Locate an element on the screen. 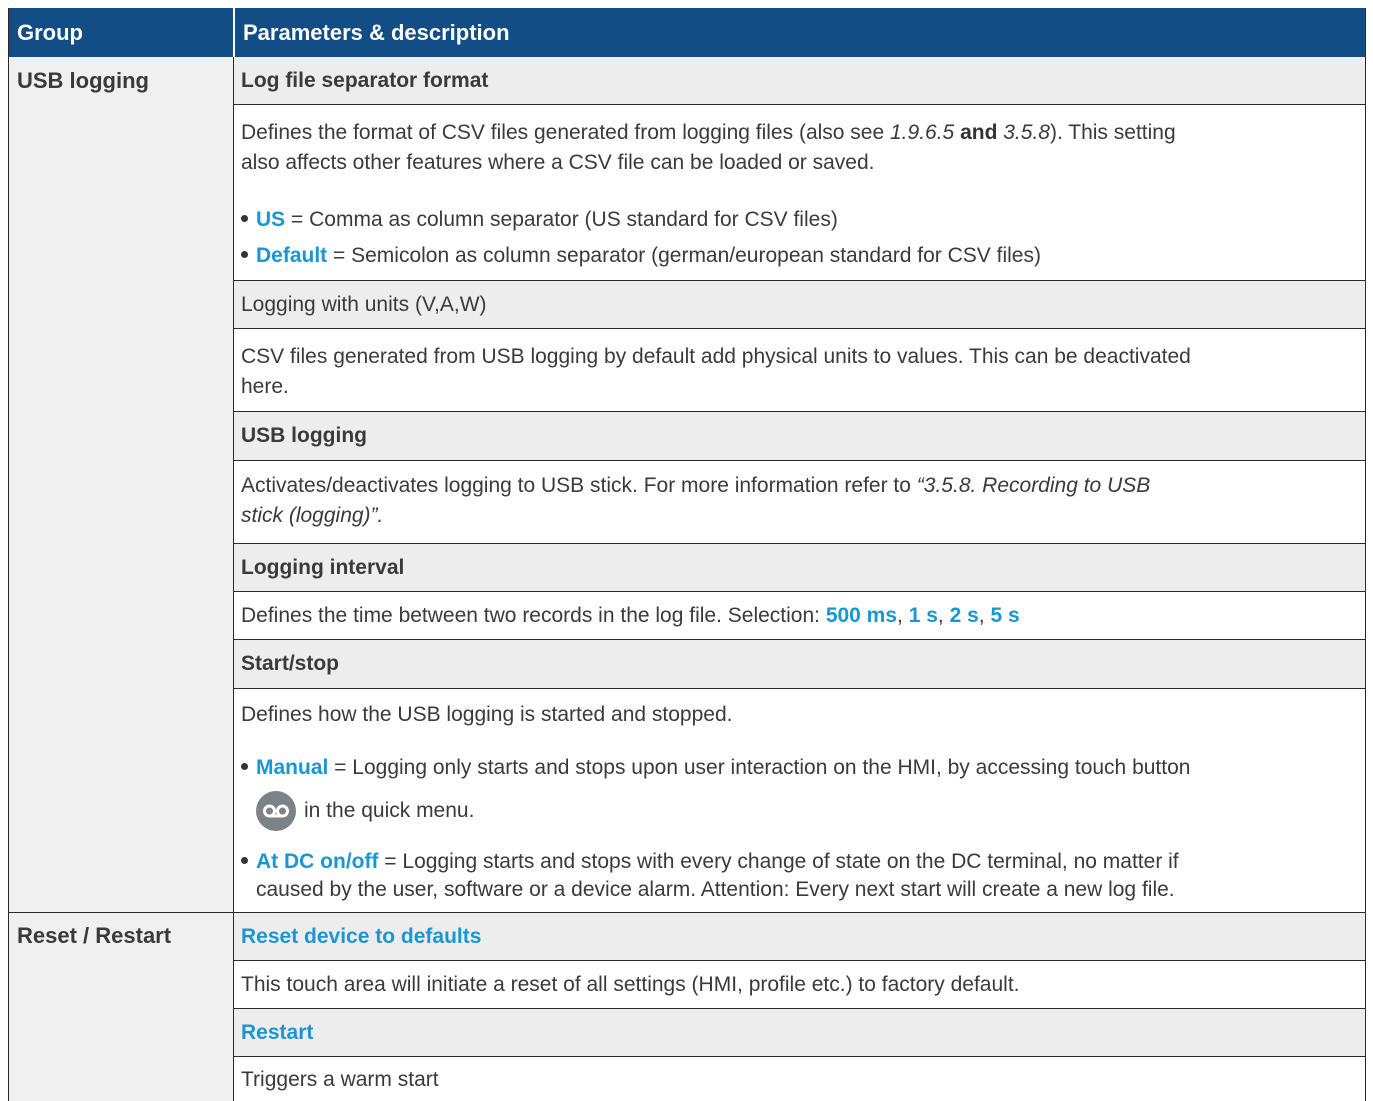 This screenshot has width=1373, height=1101. restart-title: Restart is located at coordinates (277, 1032).